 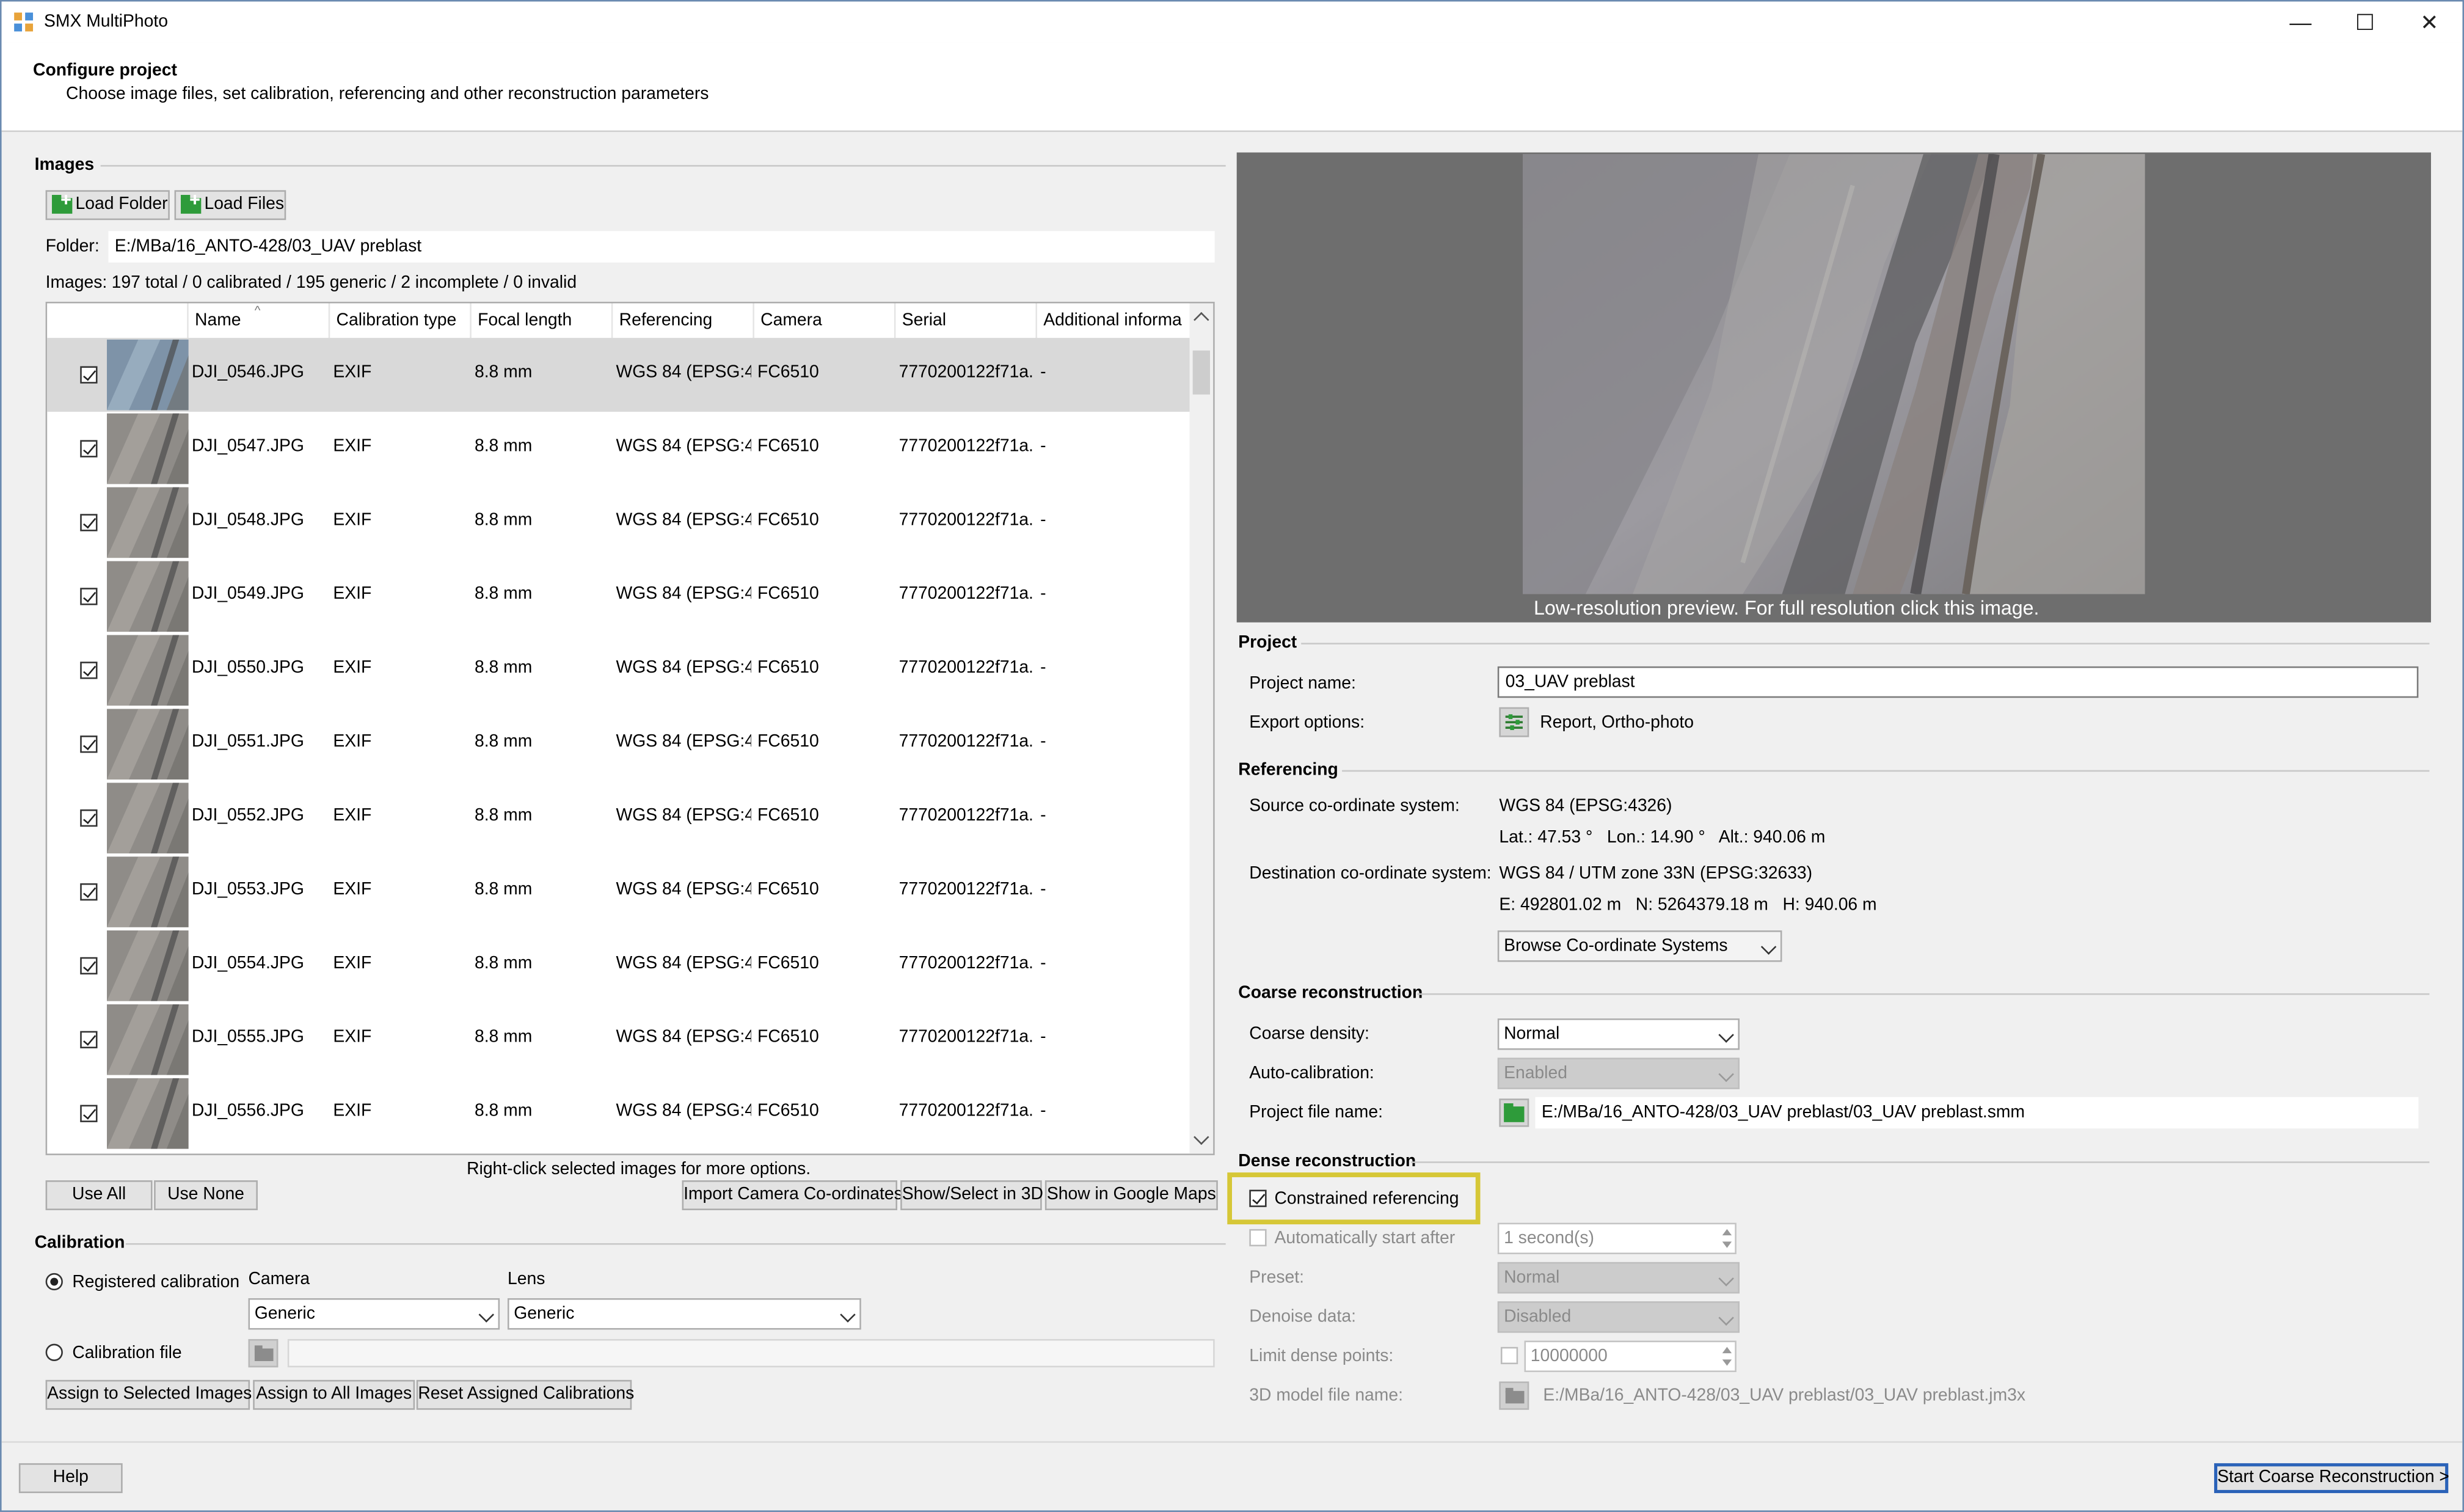 What do you see at coordinates (542, 320) in the screenshot?
I see `column-header-focal-length: Focal length` at bounding box center [542, 320].